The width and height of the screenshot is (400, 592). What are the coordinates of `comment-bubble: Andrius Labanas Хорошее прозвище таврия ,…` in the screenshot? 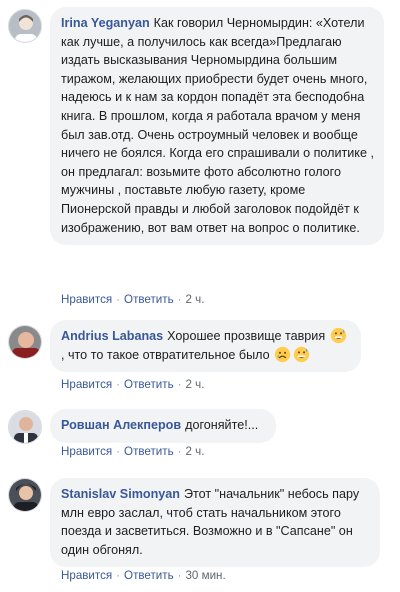 It's located at (205, 346).